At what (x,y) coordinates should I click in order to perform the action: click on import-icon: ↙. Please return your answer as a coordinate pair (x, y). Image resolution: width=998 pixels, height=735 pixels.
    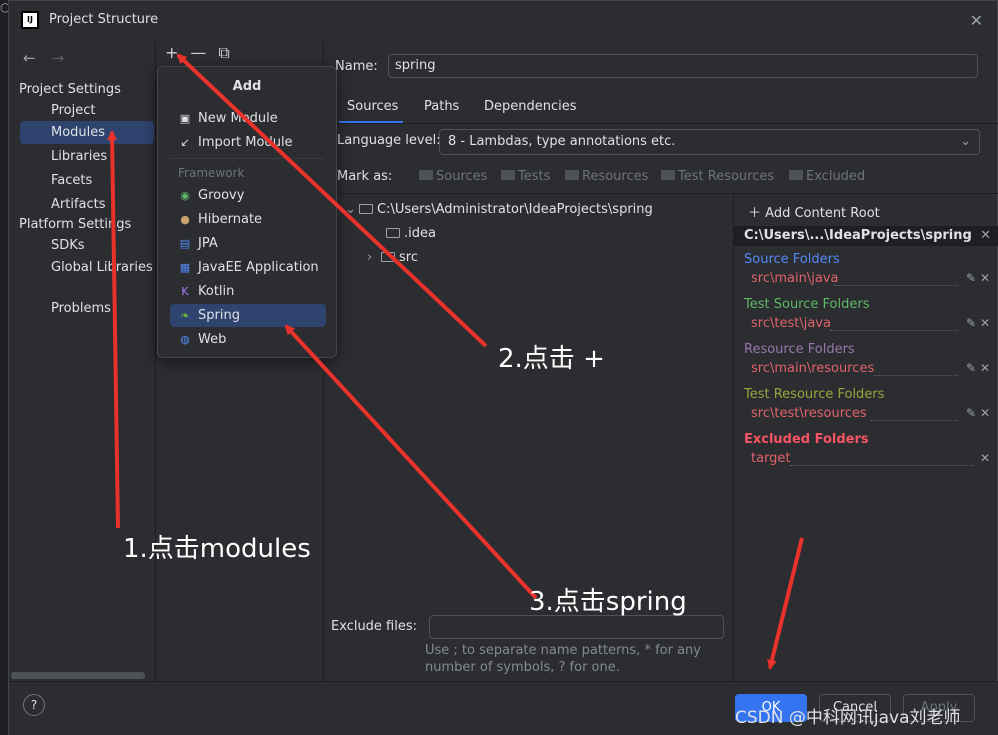
    Looking at the image, I should click on (185, 142).